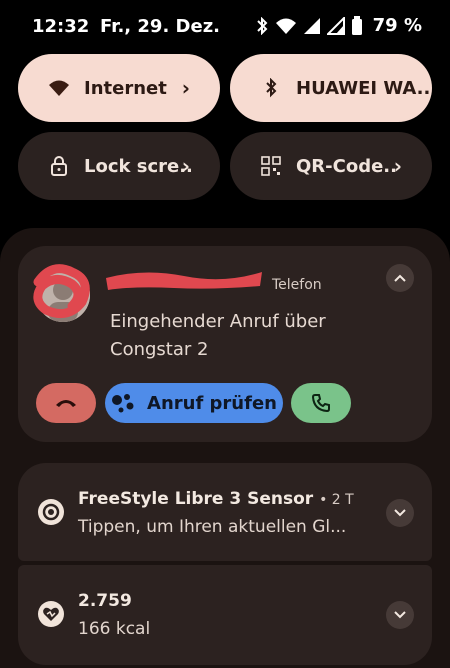 This screenshot has width=450, height=668. Describe the element at coordinates (271, 166) in the screenshot. I see `qr-code-icon` at that location.